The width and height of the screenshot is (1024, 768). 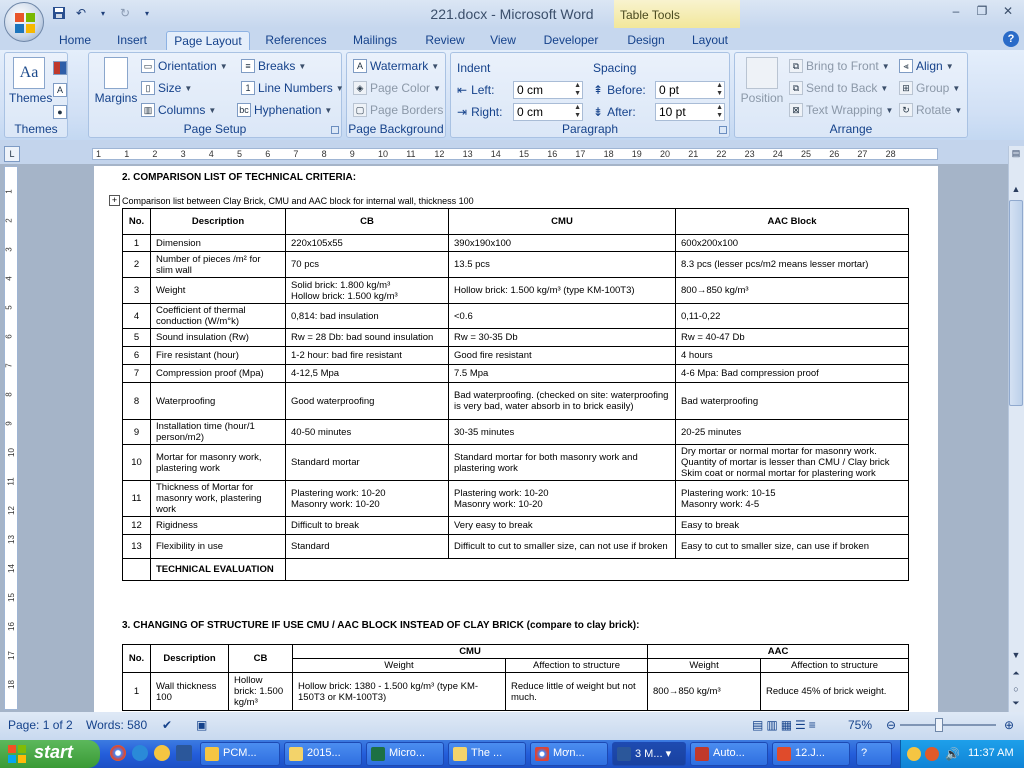 What do you see at coordinates (800, 725) in the screenshot?
I see `outline-view-icon: ☰` at bounding box center [800, 725].